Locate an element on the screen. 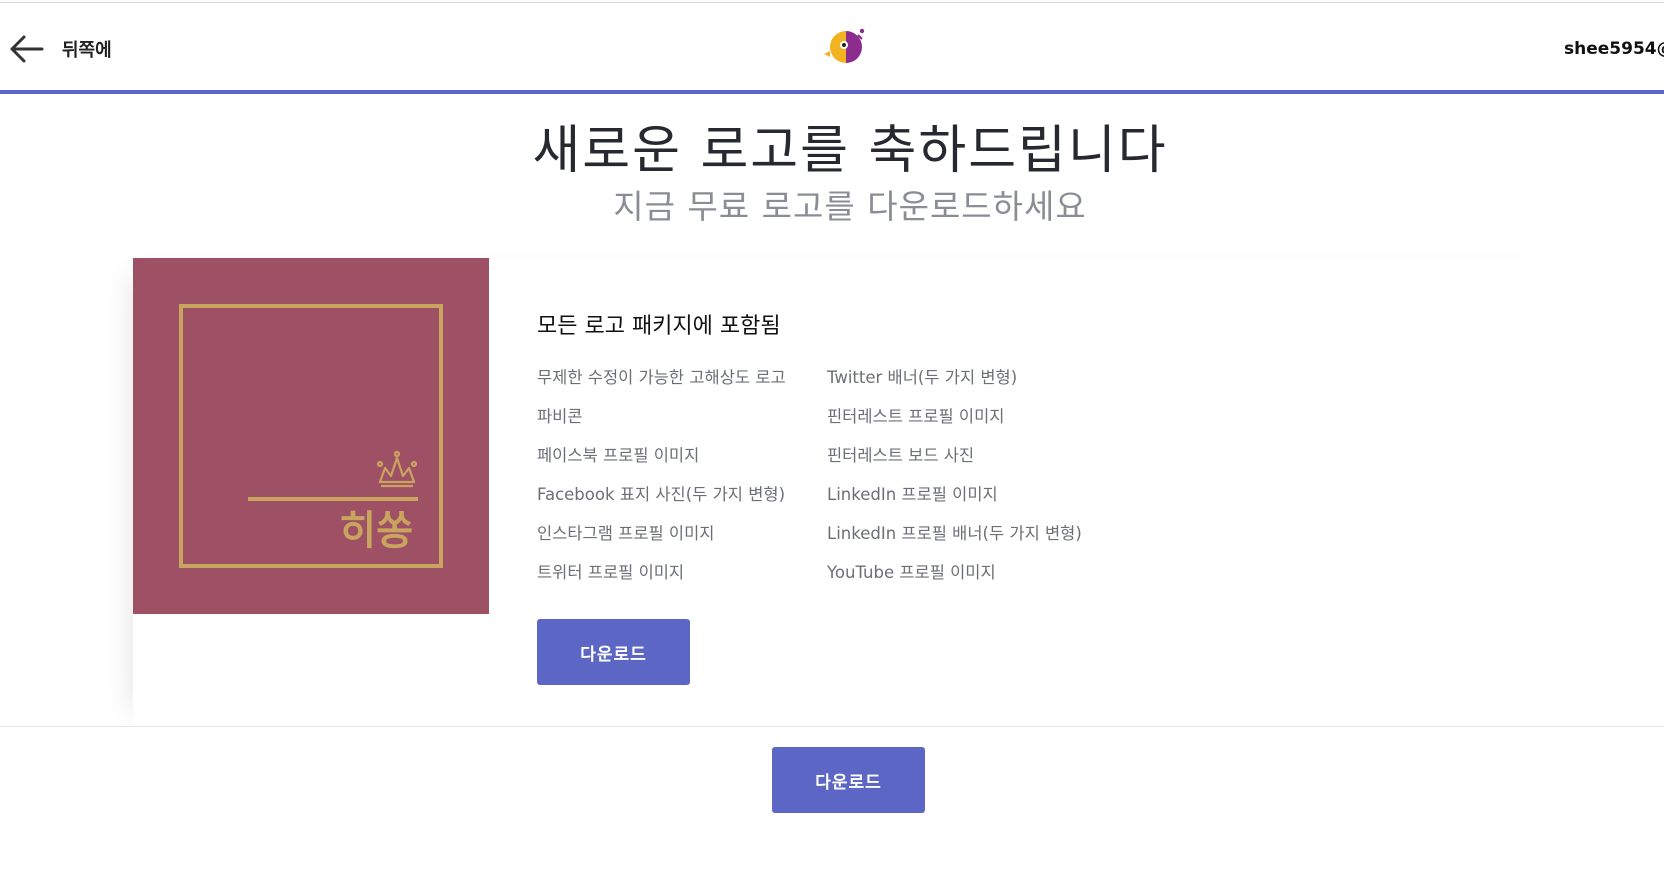 The width and height of the screenshot is (1664, 880). feature-item: LinkedIn 프로필 이미지 is located at coordinates (912, 494).